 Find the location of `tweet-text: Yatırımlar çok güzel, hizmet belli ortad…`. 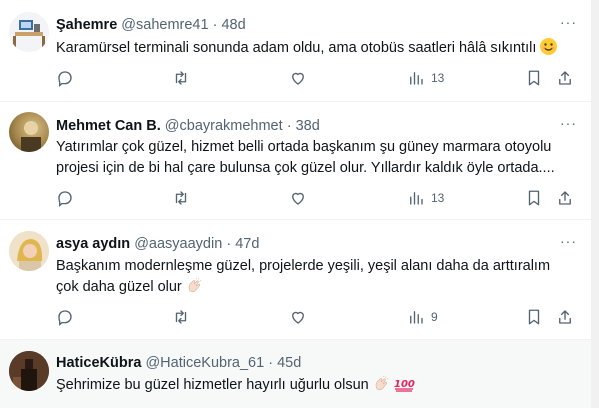

tweet-text: Yatırımlar çok güzel, hizmet belli ortad… is located at coordinates (316, 158).